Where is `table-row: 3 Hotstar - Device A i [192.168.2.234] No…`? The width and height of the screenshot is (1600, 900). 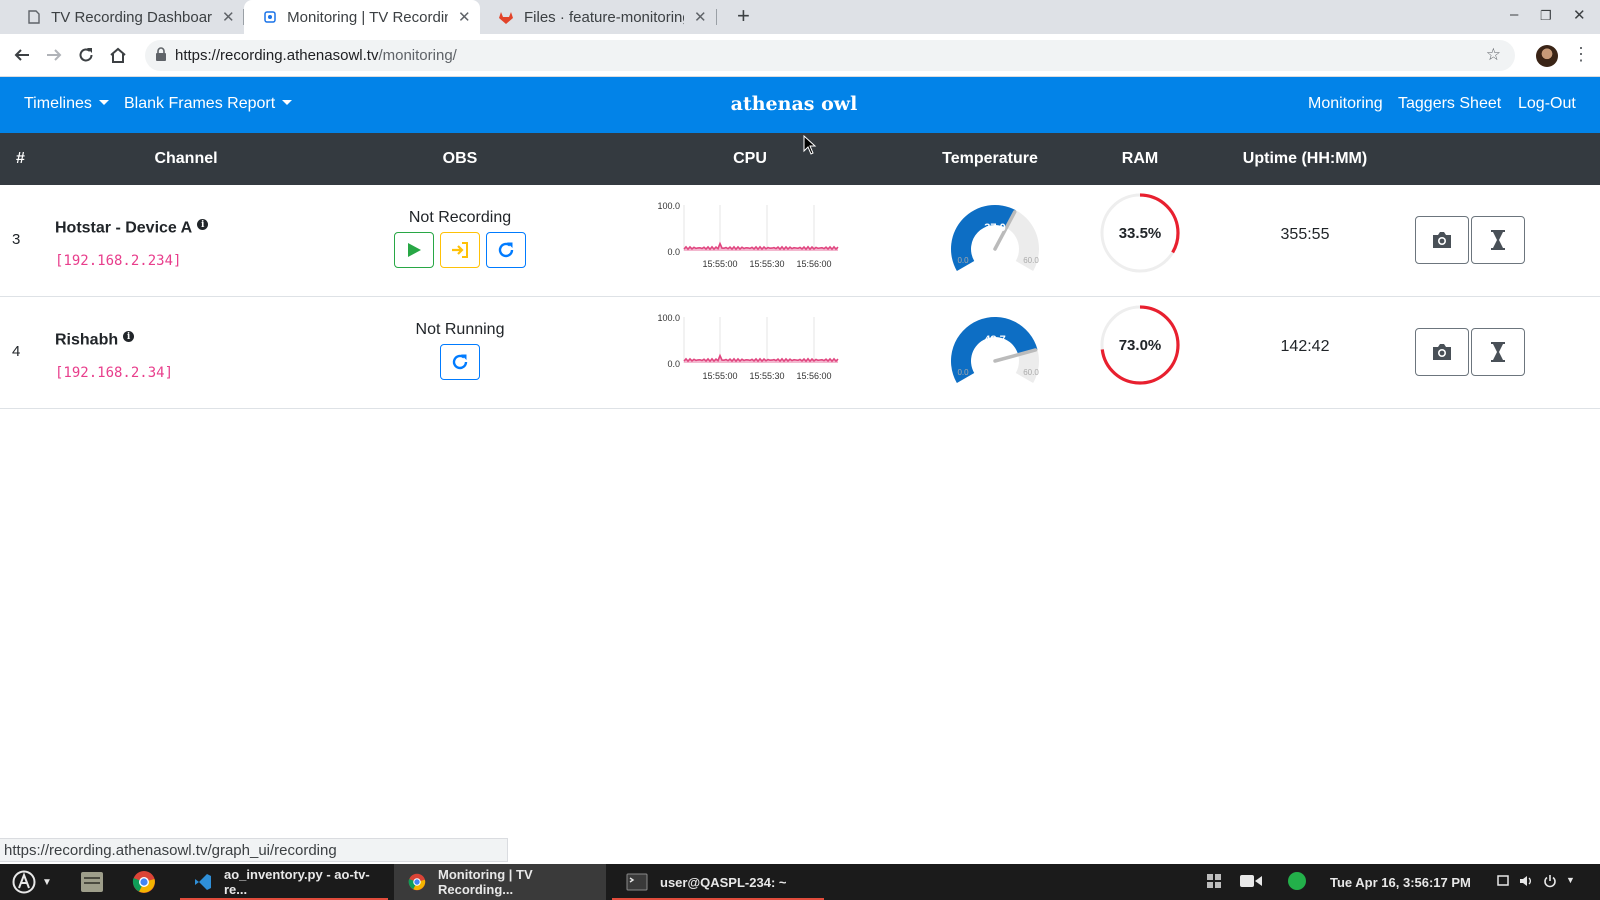
table-row: 3 Hotstar - Device A i [192.168.2.234] No… is located at coordinates (800, 241).